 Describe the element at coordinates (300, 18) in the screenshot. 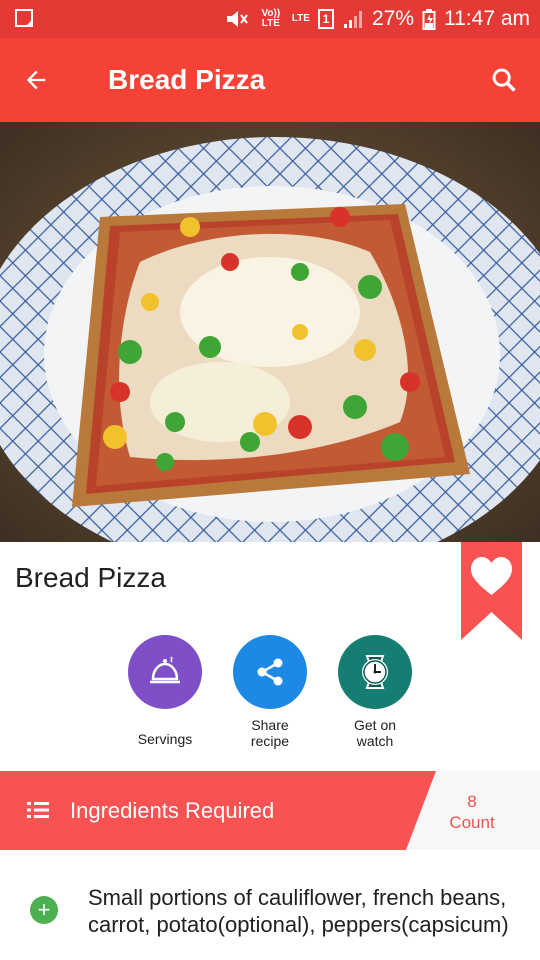

I see `lte-label: LTE` at that location.